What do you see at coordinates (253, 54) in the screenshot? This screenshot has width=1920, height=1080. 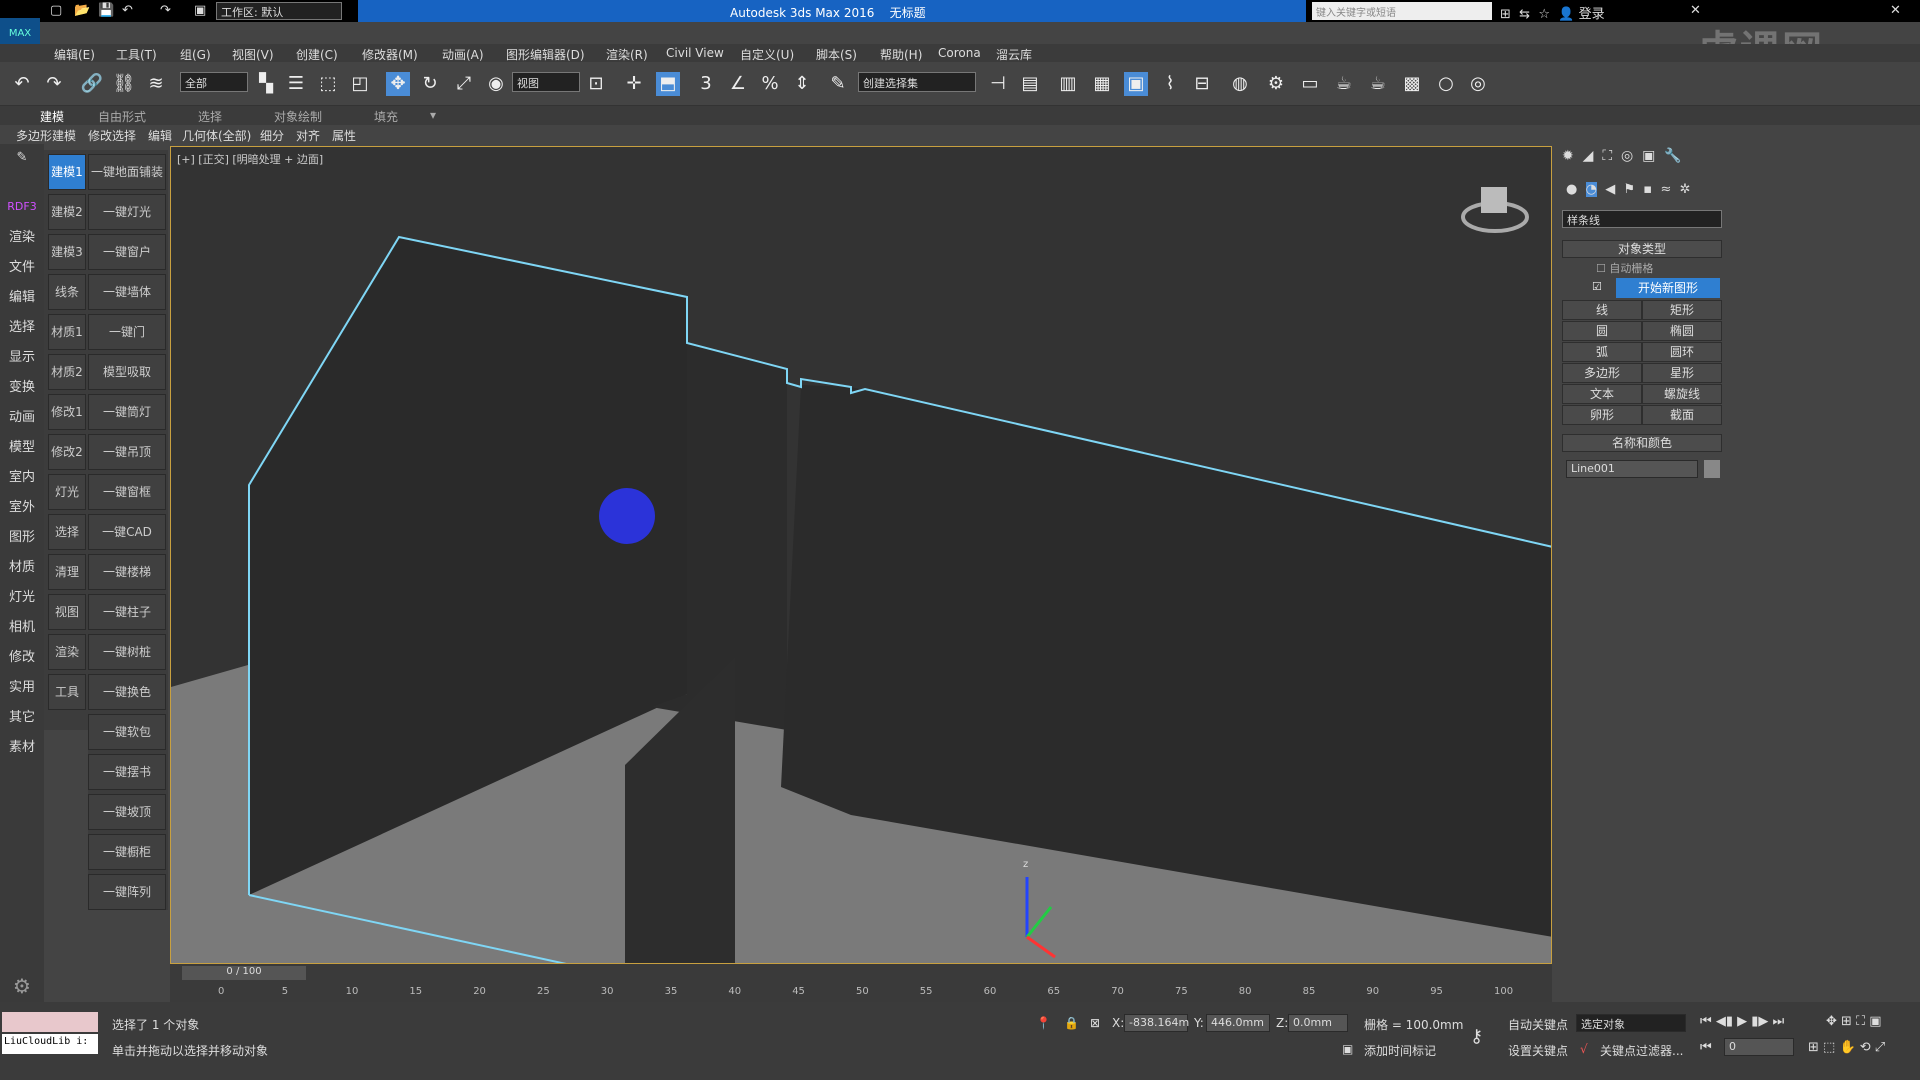 I see `menu-views: 视图(V)` at bounding box center [253, 54].